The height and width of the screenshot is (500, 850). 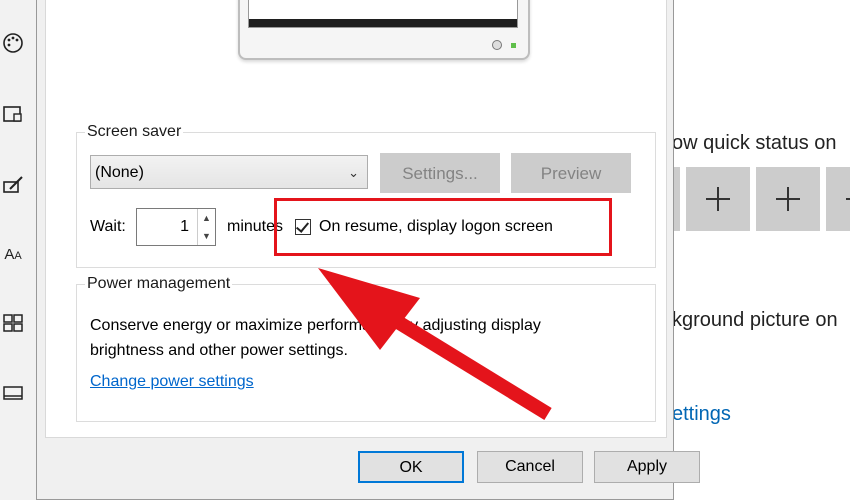 I want to click on screen-saver-dropdown: (None) ⌄, so click(x=229, y=172).